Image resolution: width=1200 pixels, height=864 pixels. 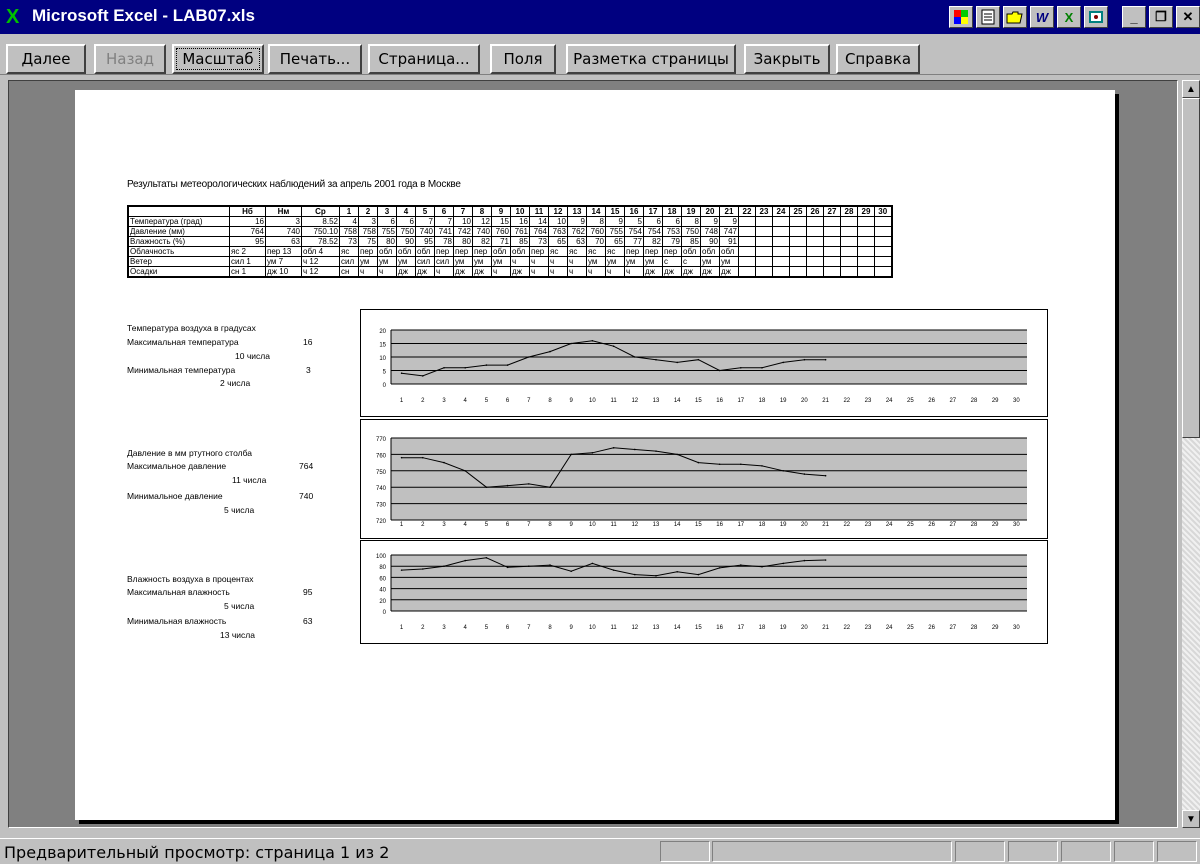 What do you see at coordinates (1134, 17) in the screenshot?
I see `minimize-icon: _` at bounding box center [1134, 17].